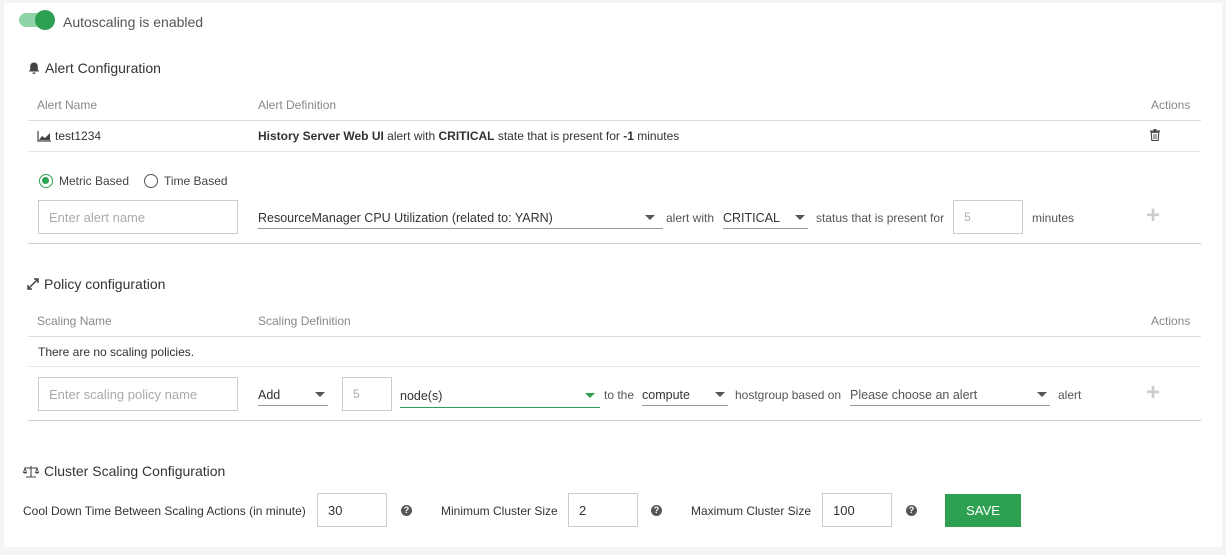 The height and width of the screenshot is (555, 1226). What do you see at coordinates (967, 217) in the screenshot?
I see `minutes-placeholder: 5` at bounding box center [967, 217].